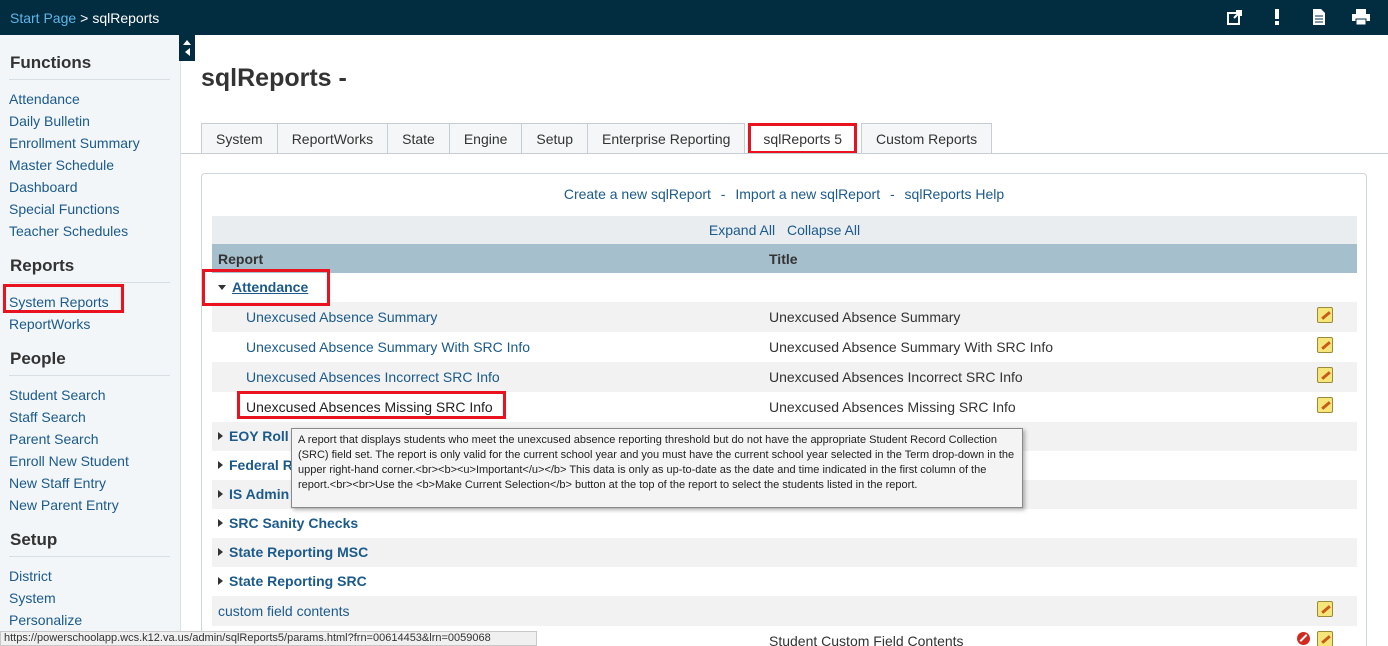 This screenshot has height=646, width=1388. I want to click on report-link: Unexcused Absences Incorrect SRC Info, so click(373, 377).